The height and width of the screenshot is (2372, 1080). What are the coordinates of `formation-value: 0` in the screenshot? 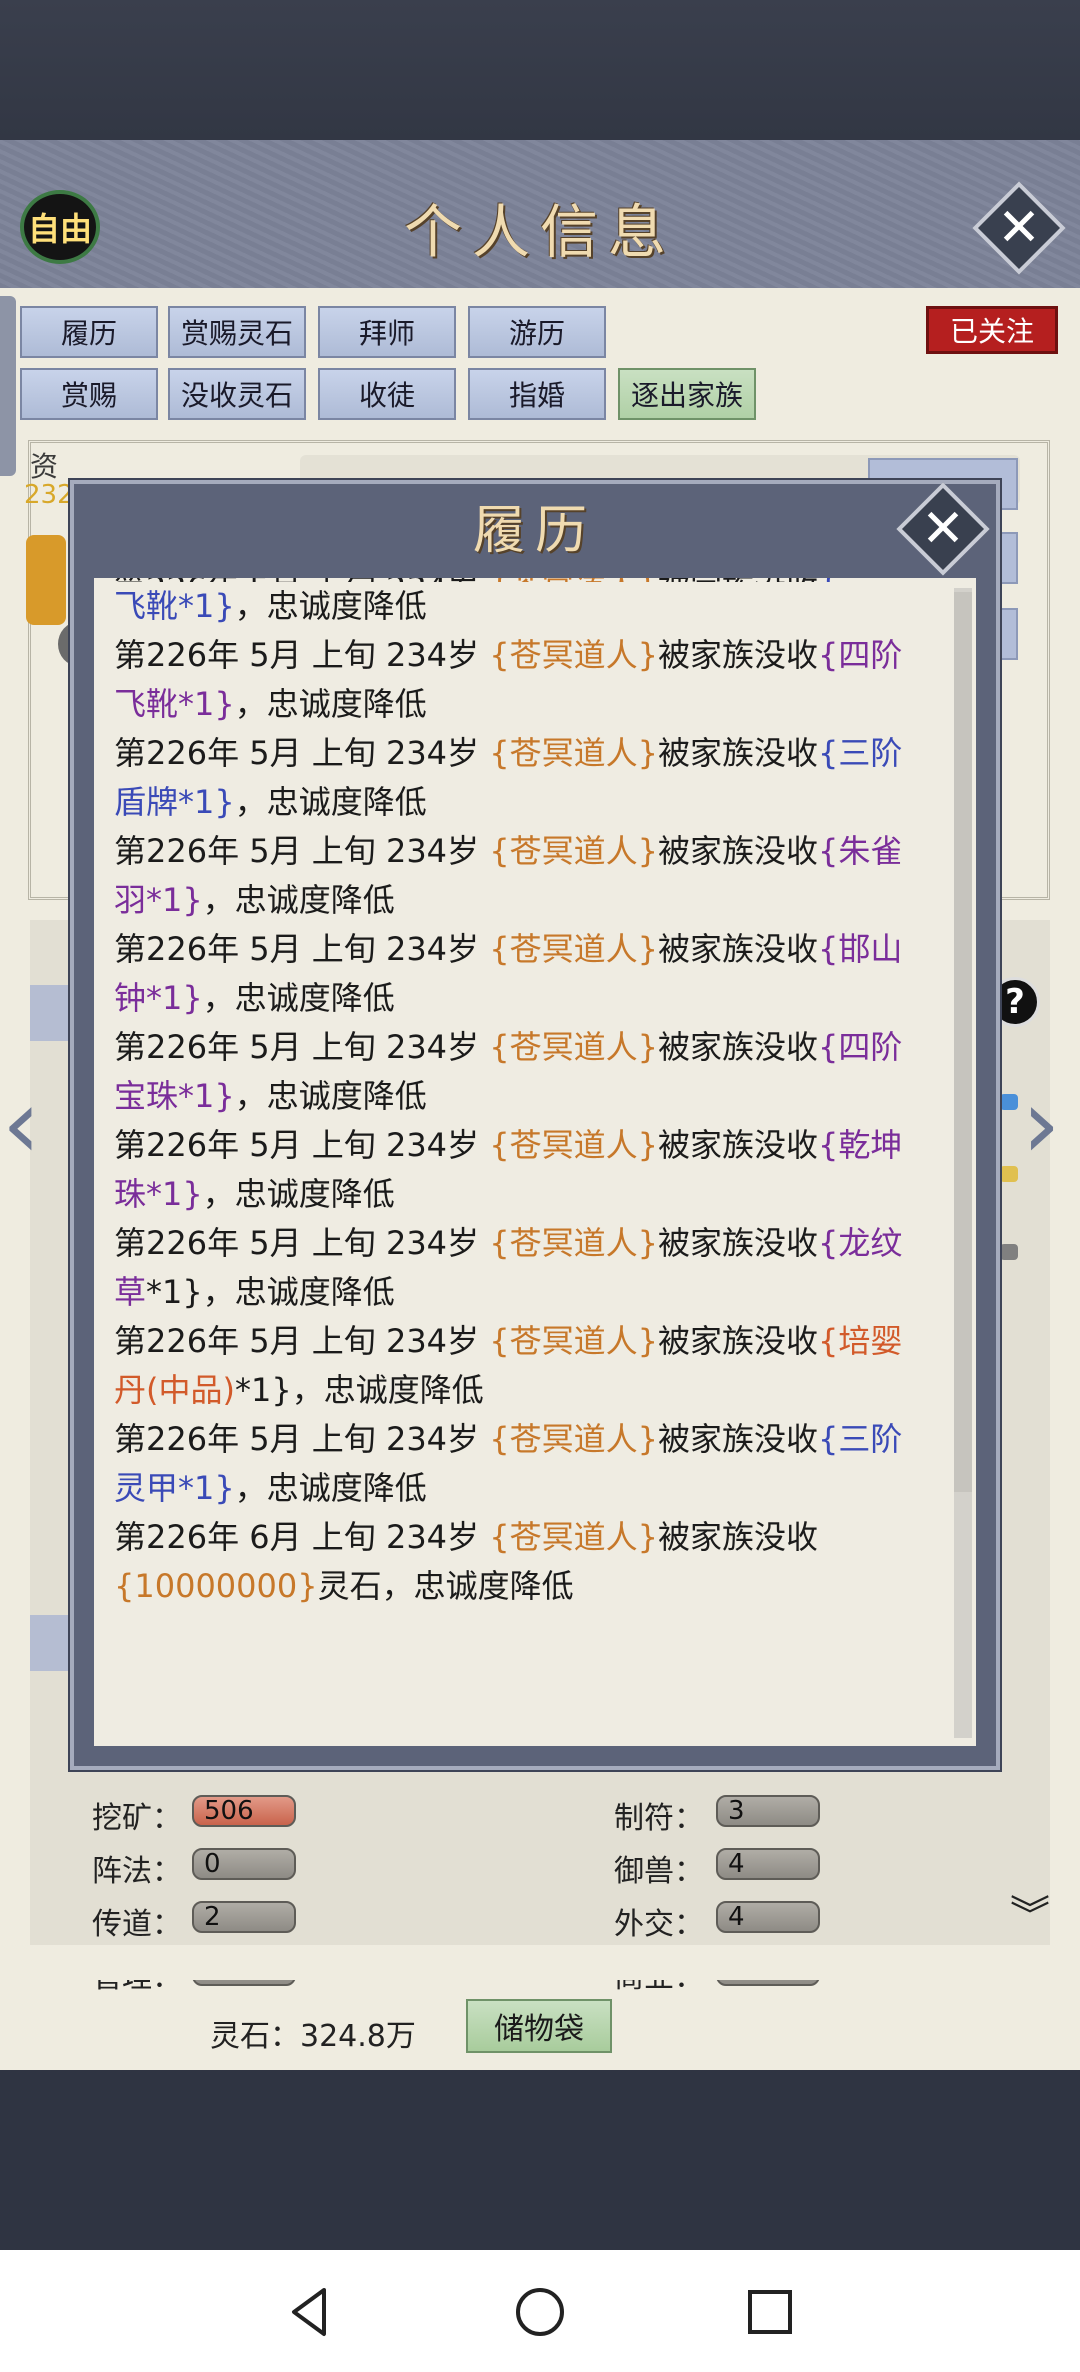 It's located at (244, 1864).